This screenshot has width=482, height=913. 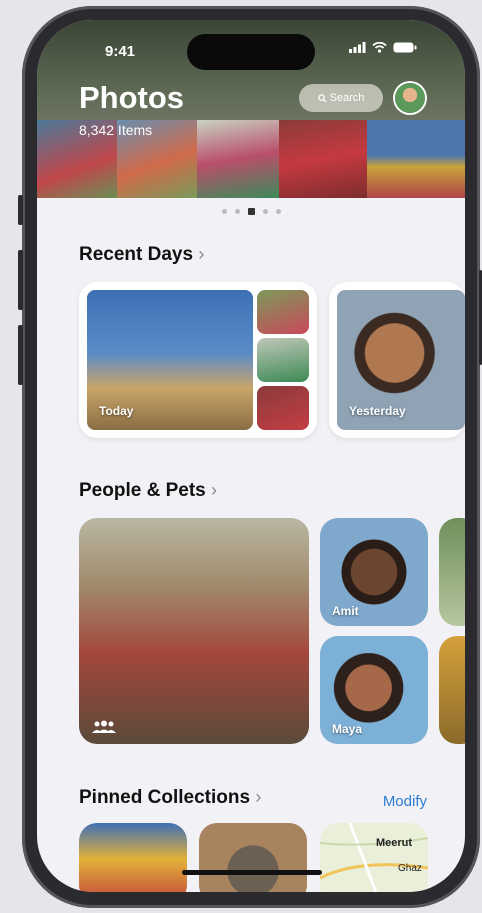 I want to click on people-group-card, so click(x=194, y=631).